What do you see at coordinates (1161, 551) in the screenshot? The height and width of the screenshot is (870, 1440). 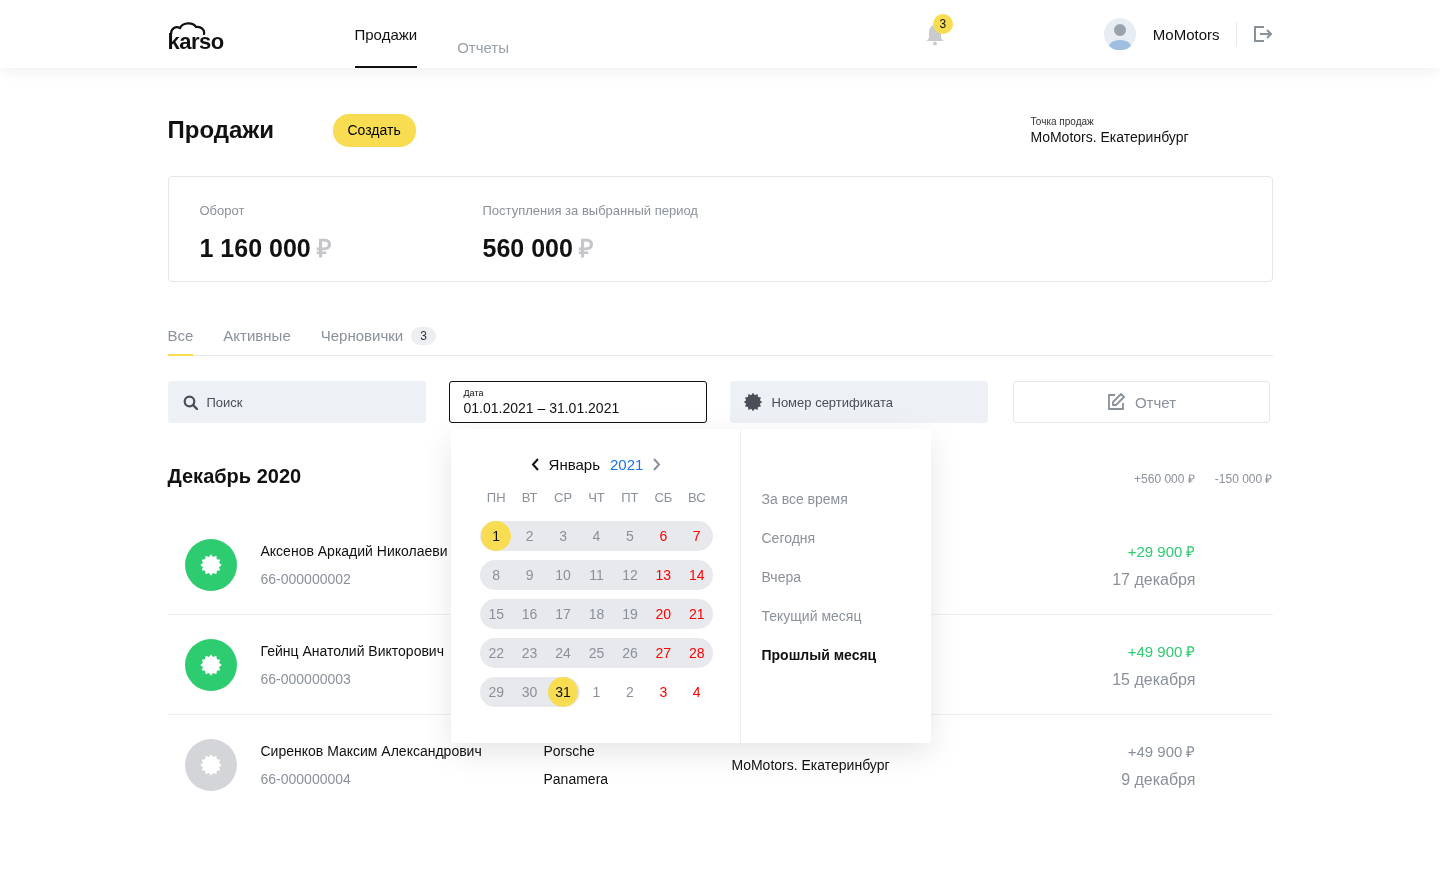 I see `amount: +29 900 ₽` at bounding box center [1161, 551].